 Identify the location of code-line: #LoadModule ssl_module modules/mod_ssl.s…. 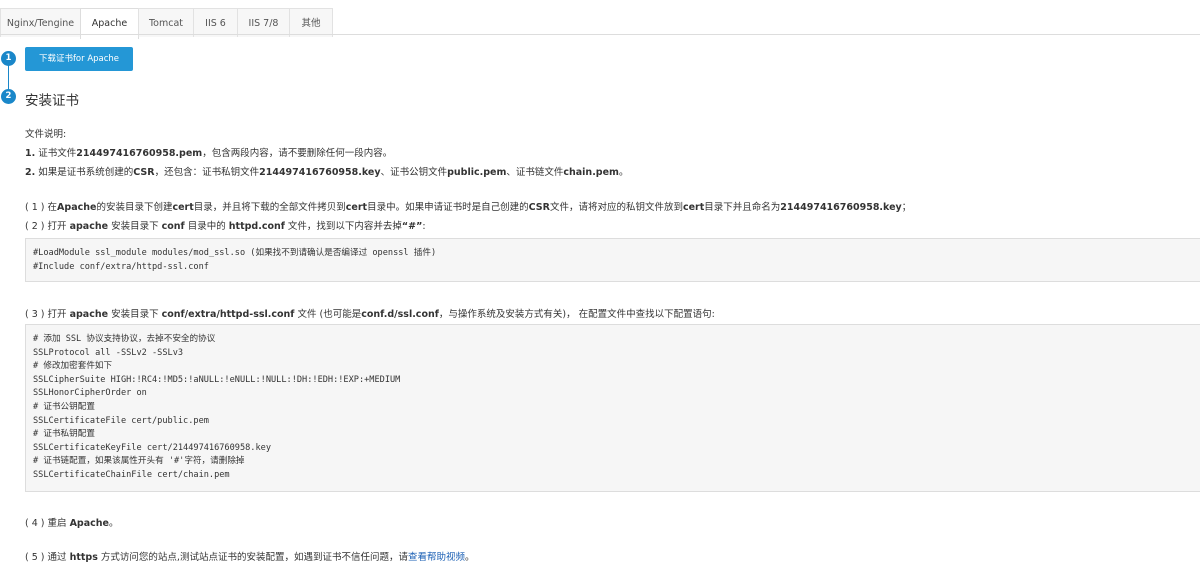
(235, 253).